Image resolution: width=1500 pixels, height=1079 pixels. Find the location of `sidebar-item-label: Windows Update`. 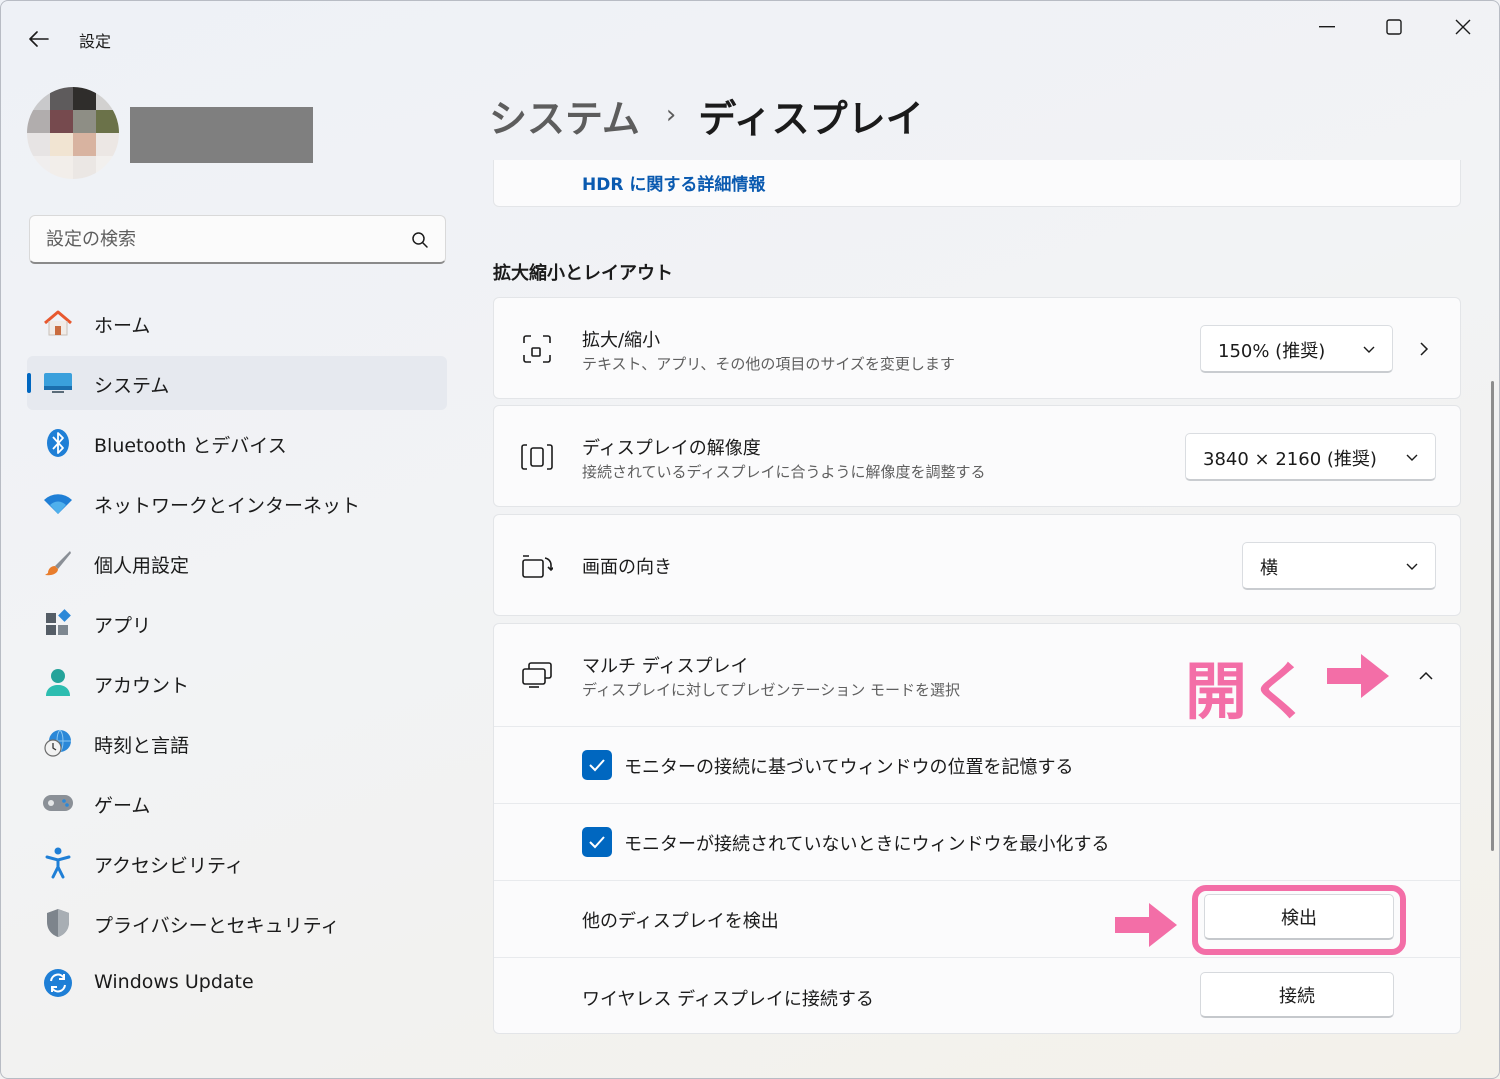

sidebar-item-label: Windows Update is located at coordinates (174, 982).